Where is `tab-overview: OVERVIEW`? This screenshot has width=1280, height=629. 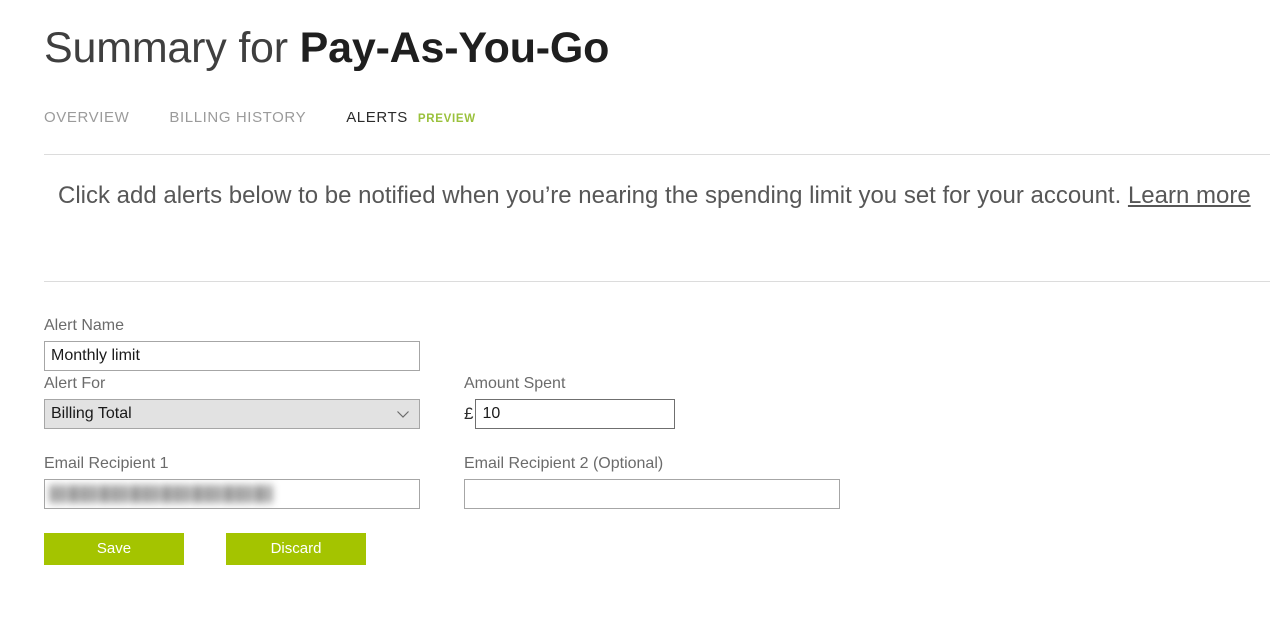
tab-overview: OVERVIEW is located at coordinates (86, 118).